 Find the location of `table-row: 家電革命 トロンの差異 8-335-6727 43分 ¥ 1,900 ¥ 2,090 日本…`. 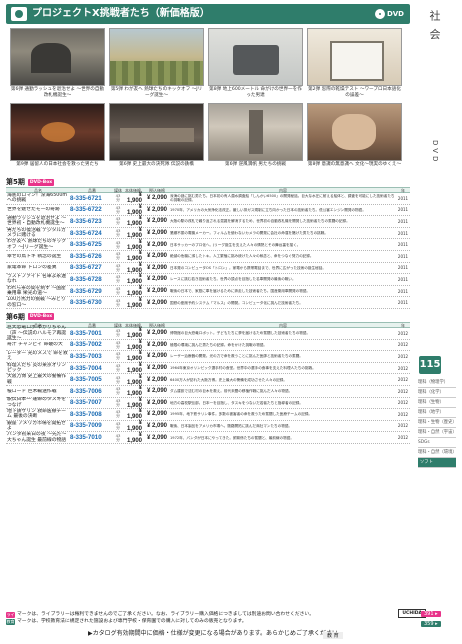

table-row: 家電革命 トロンの差異 8-335-6727 43分 ¥ 1,900 ¥ 2,090 日本… is located at coordinates (208, 268).